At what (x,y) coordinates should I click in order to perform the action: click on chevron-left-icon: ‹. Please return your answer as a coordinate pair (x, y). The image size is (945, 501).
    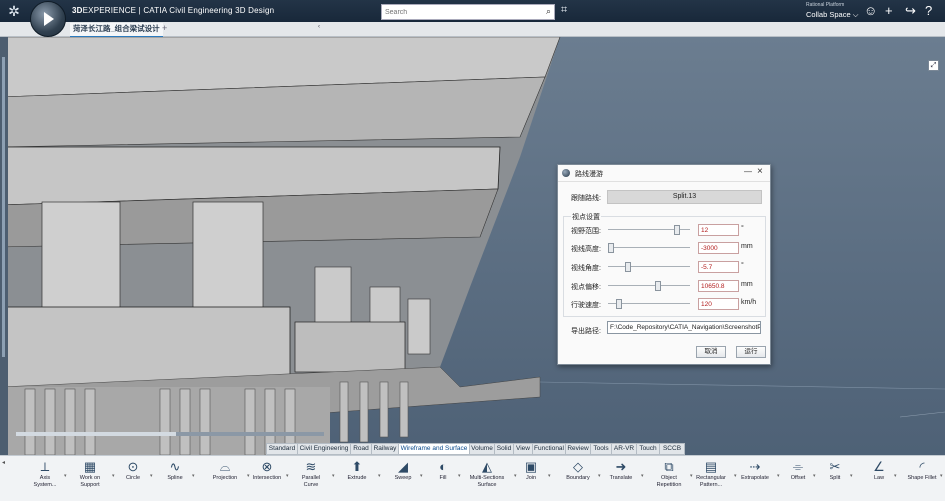
    Looking at the image, I should click on (319, 27).